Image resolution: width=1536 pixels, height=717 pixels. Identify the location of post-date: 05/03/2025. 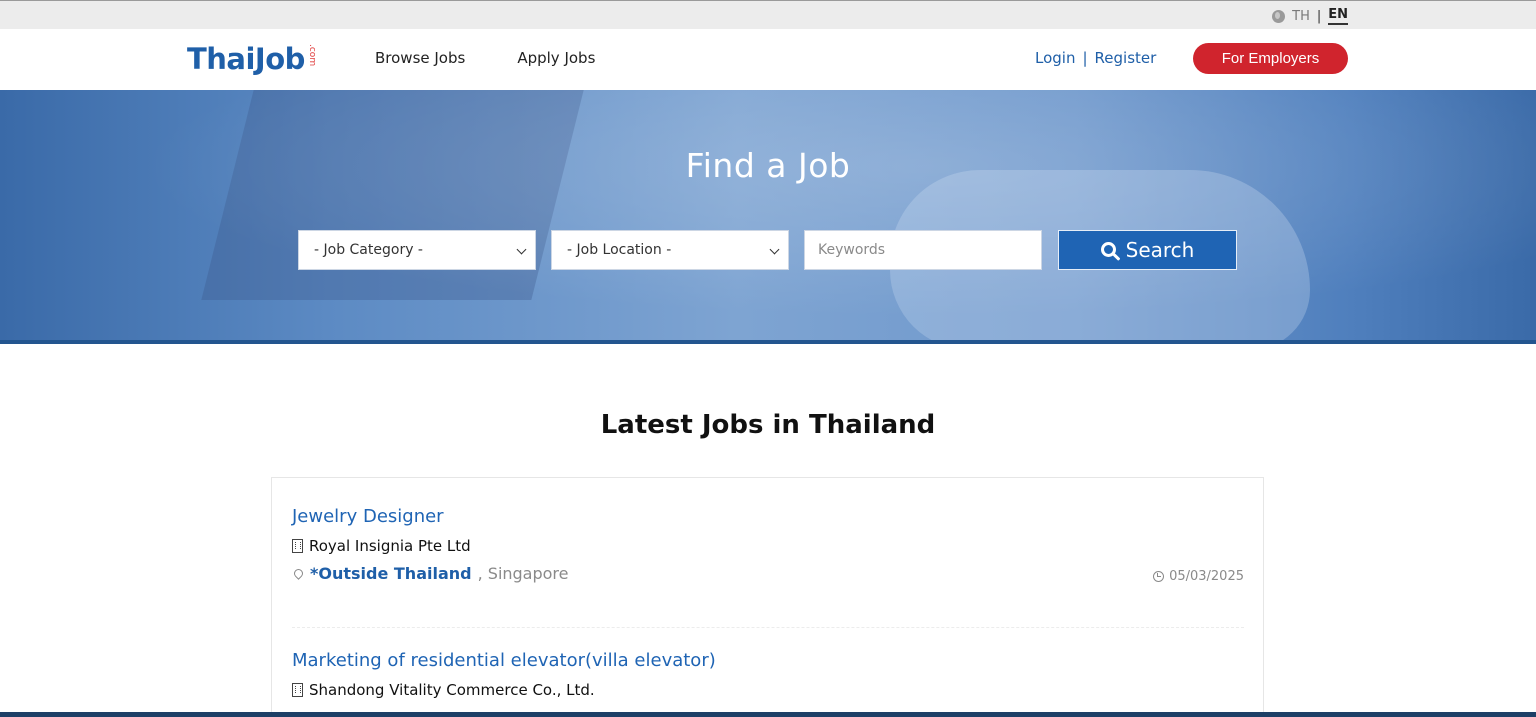
(1198, 576).